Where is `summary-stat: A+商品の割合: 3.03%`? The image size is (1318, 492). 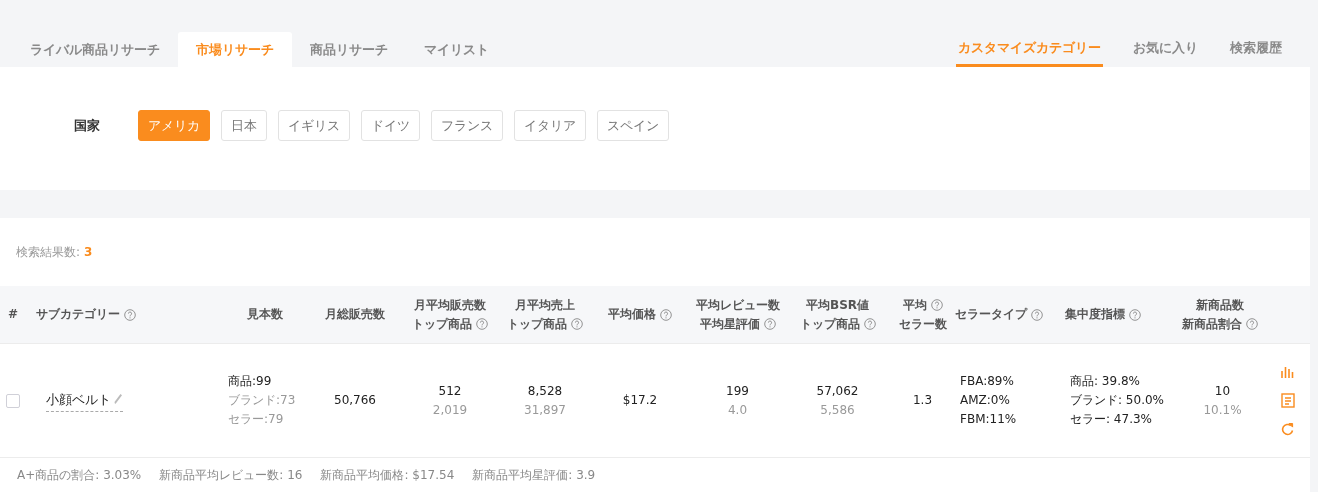
summary-stat: A+商品の割合: 3.03% is located at coordinates (79, 475).